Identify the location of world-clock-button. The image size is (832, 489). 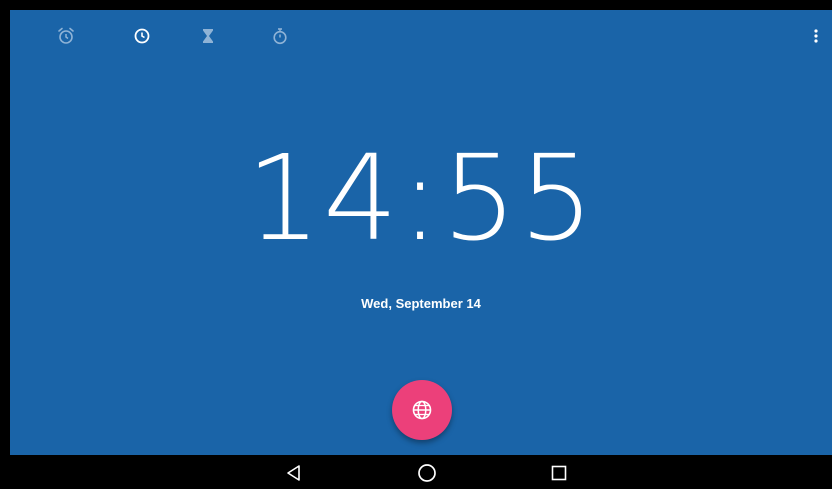
(422, 410).